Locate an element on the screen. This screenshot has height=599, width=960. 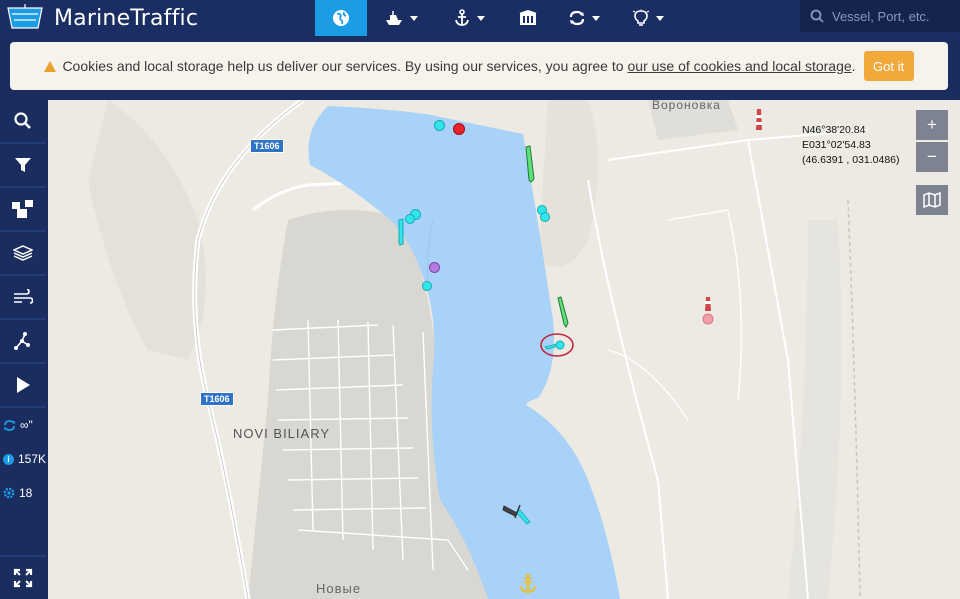
place-label-novye: Новые is located at coordinates (339, 588).